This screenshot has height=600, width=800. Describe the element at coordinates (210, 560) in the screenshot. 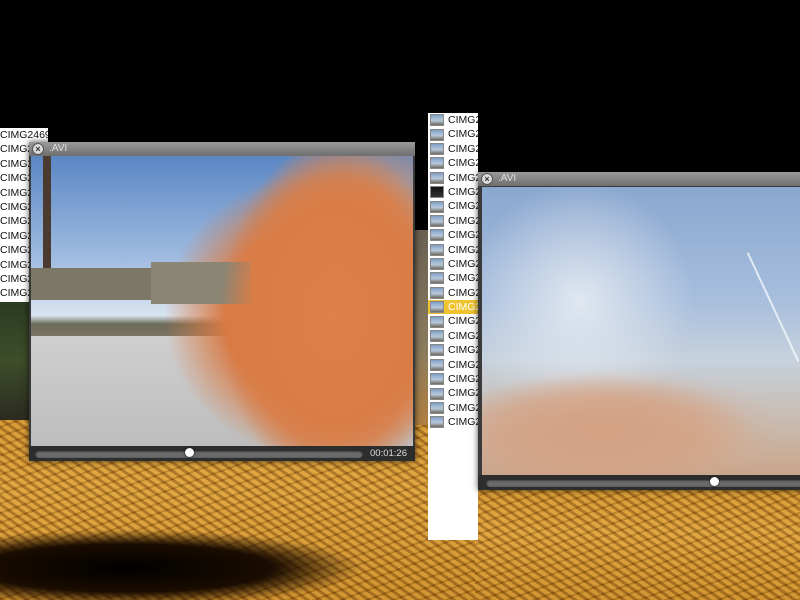

I see `desktop-background-shadow` at that location.